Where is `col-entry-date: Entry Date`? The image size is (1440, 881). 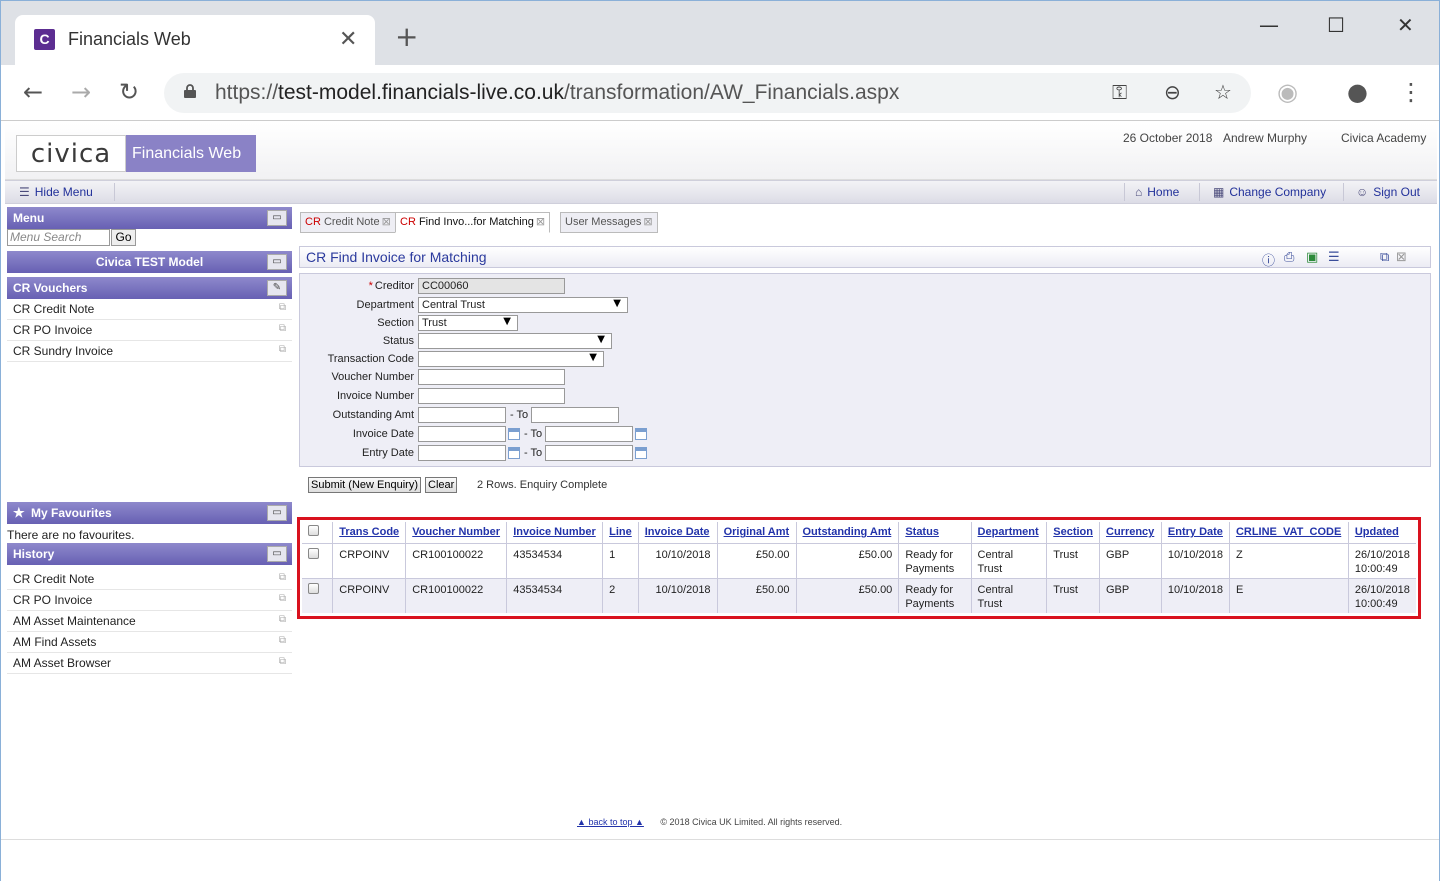
col-entry-date: Entry Date is located at coordinates (1195, 533).